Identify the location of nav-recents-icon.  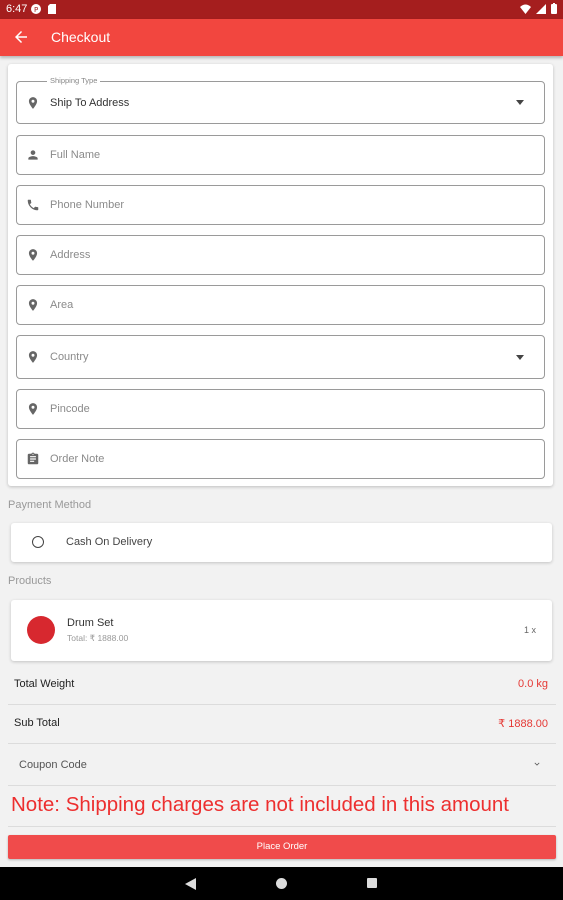
(372, 883).